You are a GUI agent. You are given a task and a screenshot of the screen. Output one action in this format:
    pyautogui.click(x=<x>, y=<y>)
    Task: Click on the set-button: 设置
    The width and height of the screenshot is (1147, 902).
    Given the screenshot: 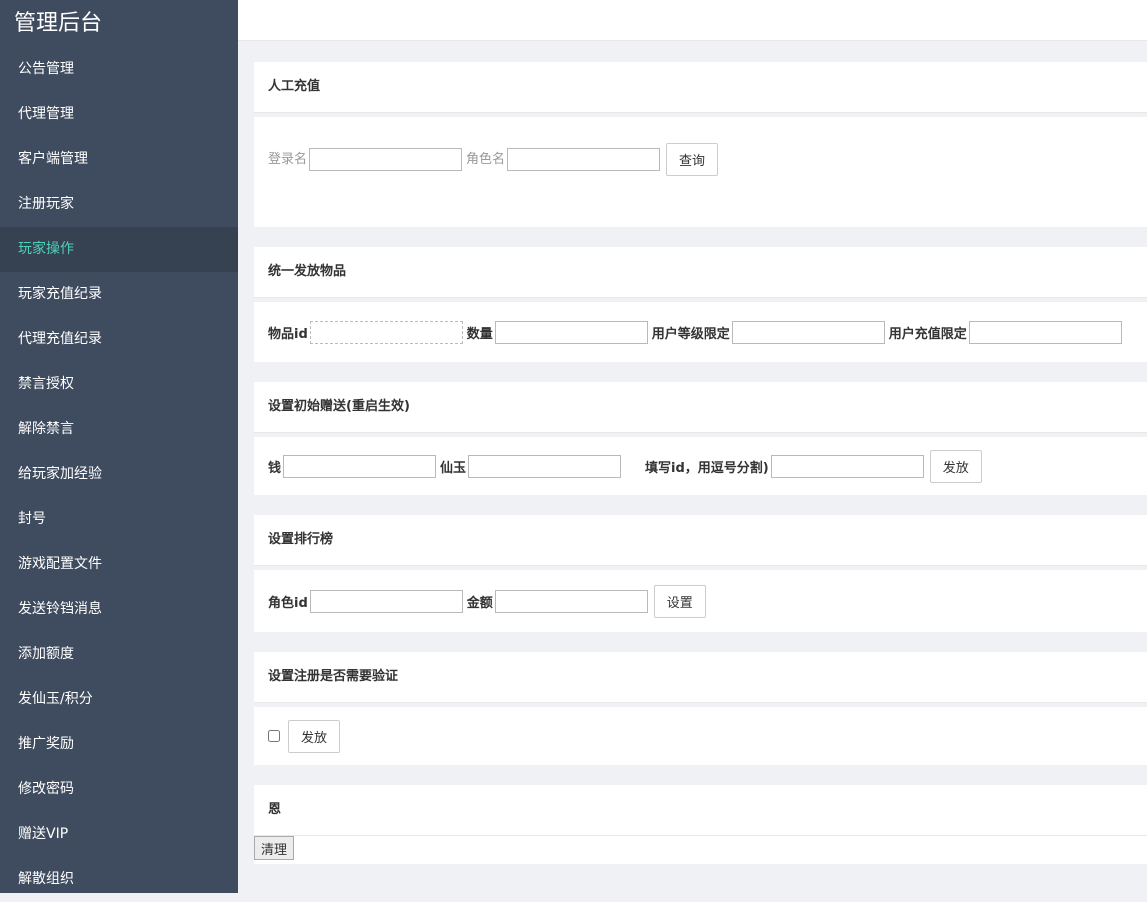 What is the action you would take?
    pyautogui.click(x=679, y=601)
    